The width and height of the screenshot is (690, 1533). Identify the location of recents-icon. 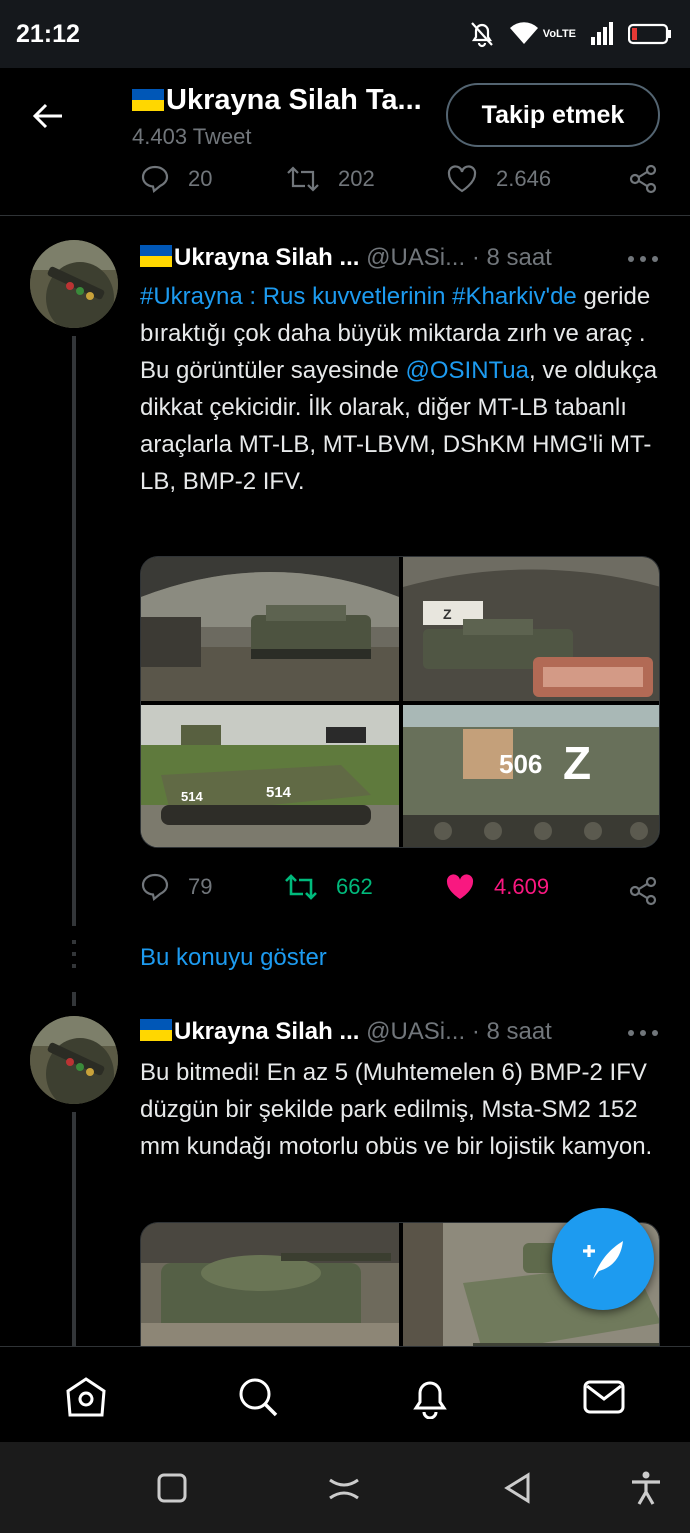
(172, 1488).